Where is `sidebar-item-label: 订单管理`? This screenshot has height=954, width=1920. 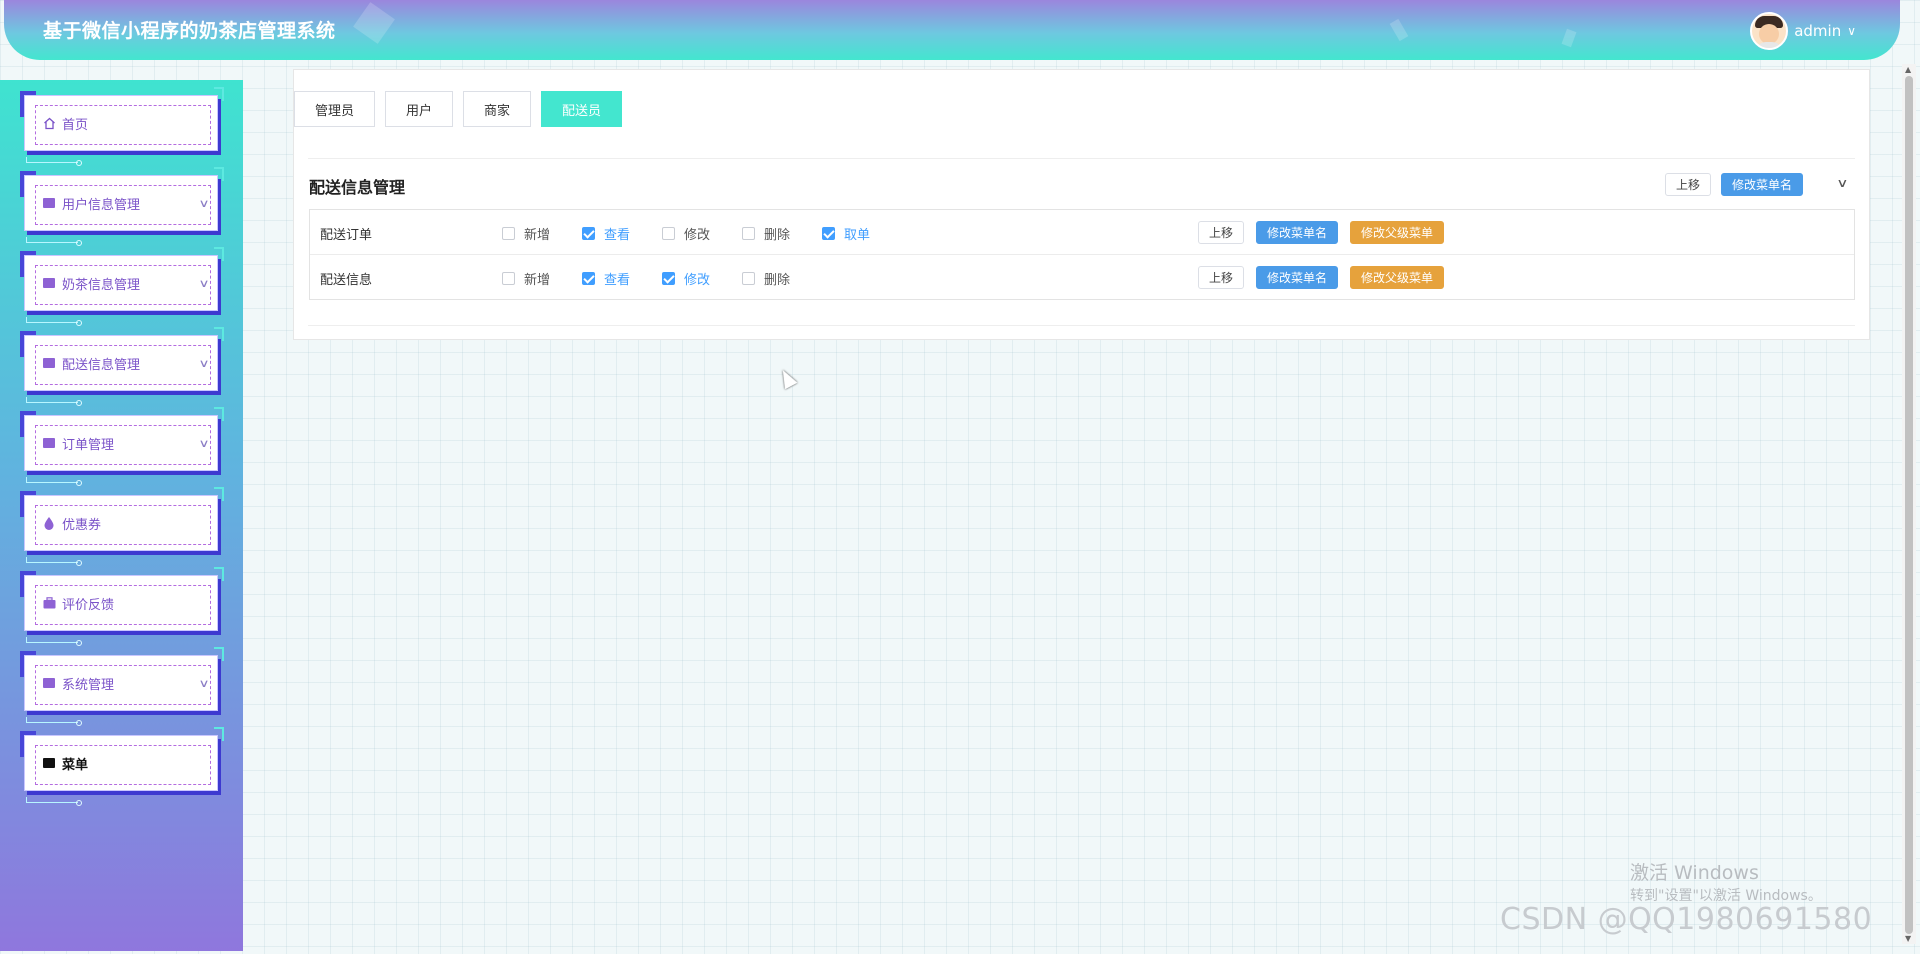 sidebar-item-label: 订单管理 is located at coordinates (88, 445).